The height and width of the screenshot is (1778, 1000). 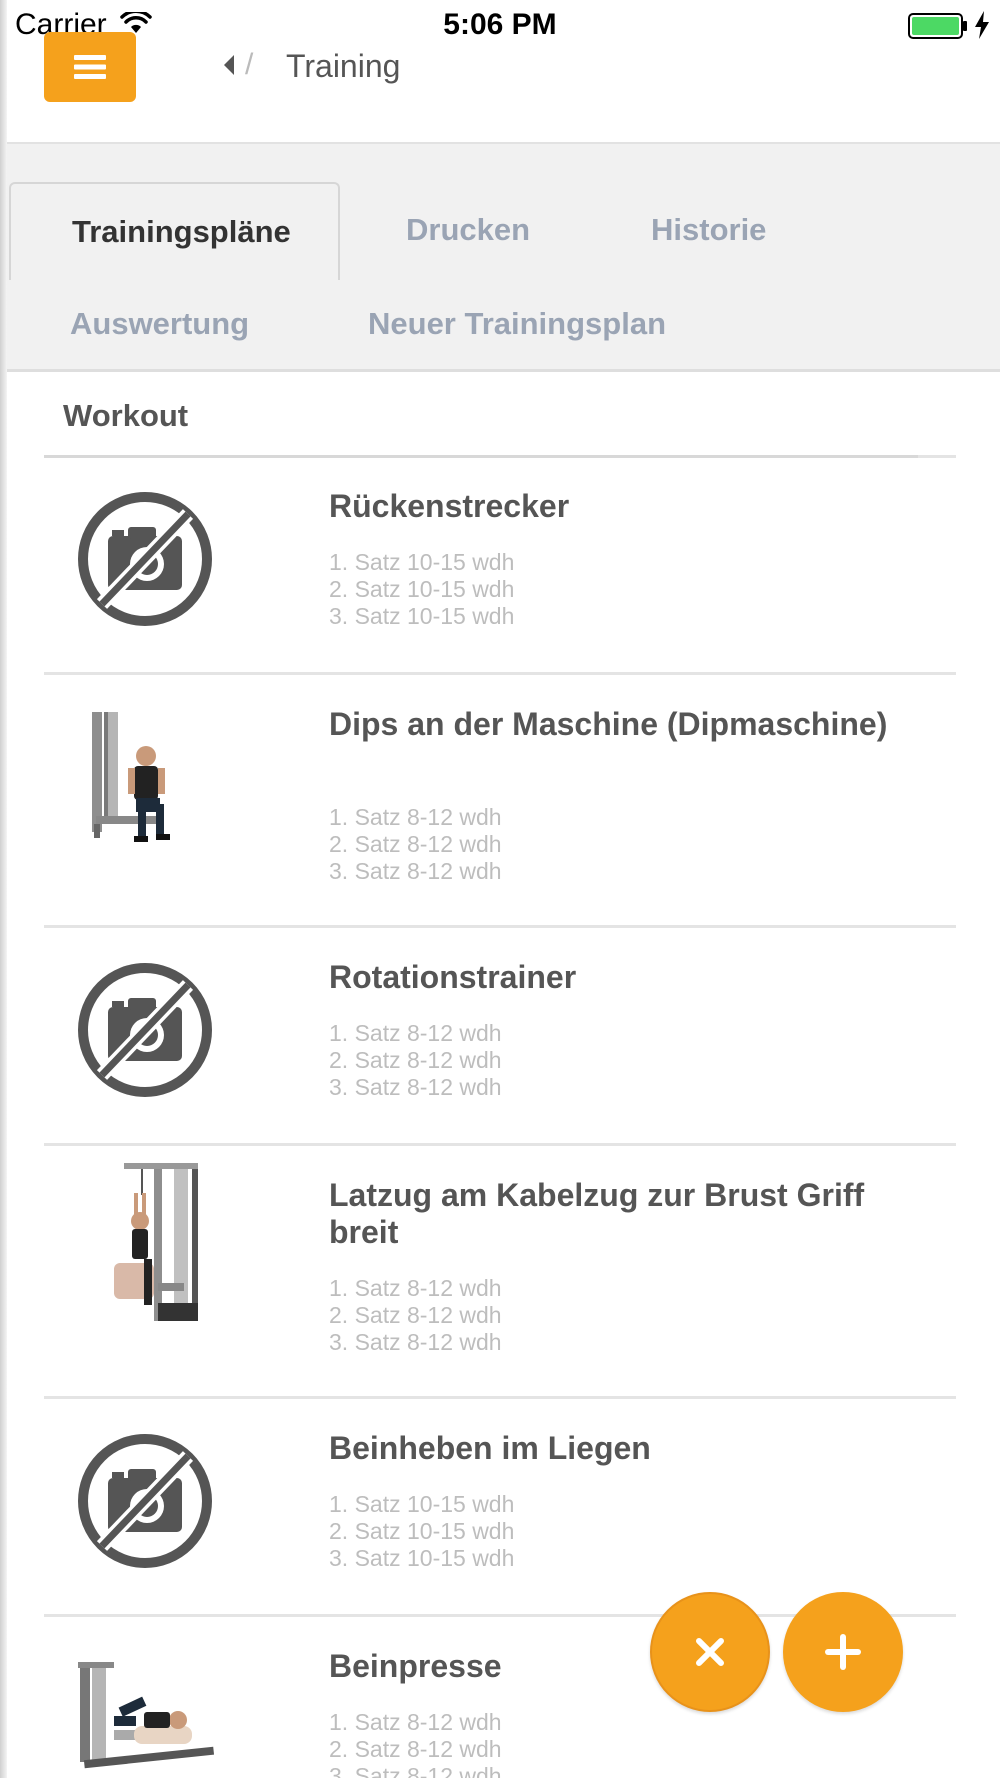 What do you see at coordinates (468, 230) in the screenshot?
I see `tab-drucken: Drucken` at bounding box center [468, 230].